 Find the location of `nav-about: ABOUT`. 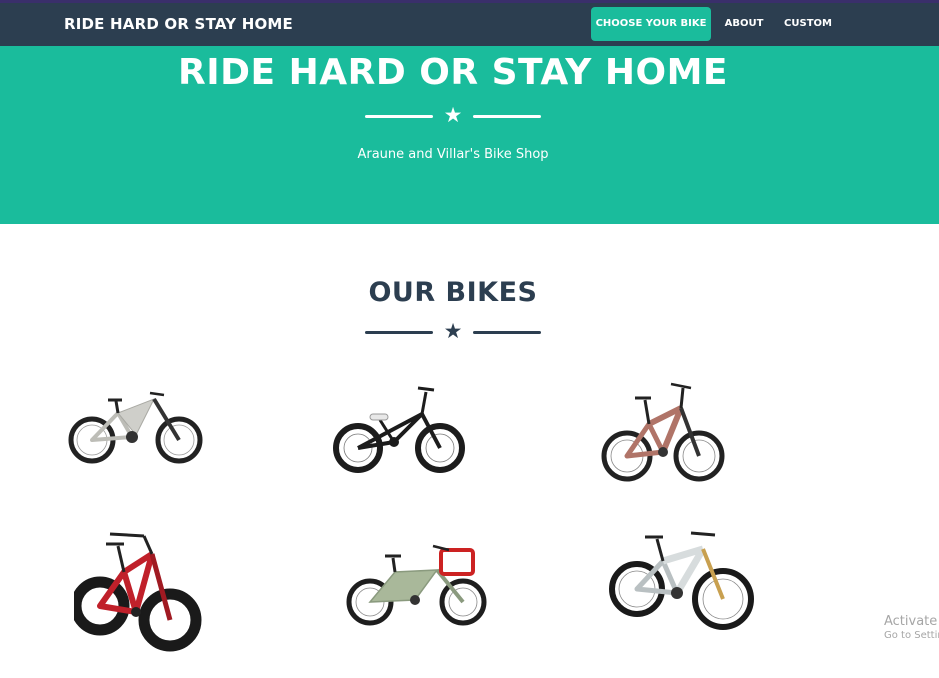

nav-about: ABOUT is located at coordinates (744, 24).